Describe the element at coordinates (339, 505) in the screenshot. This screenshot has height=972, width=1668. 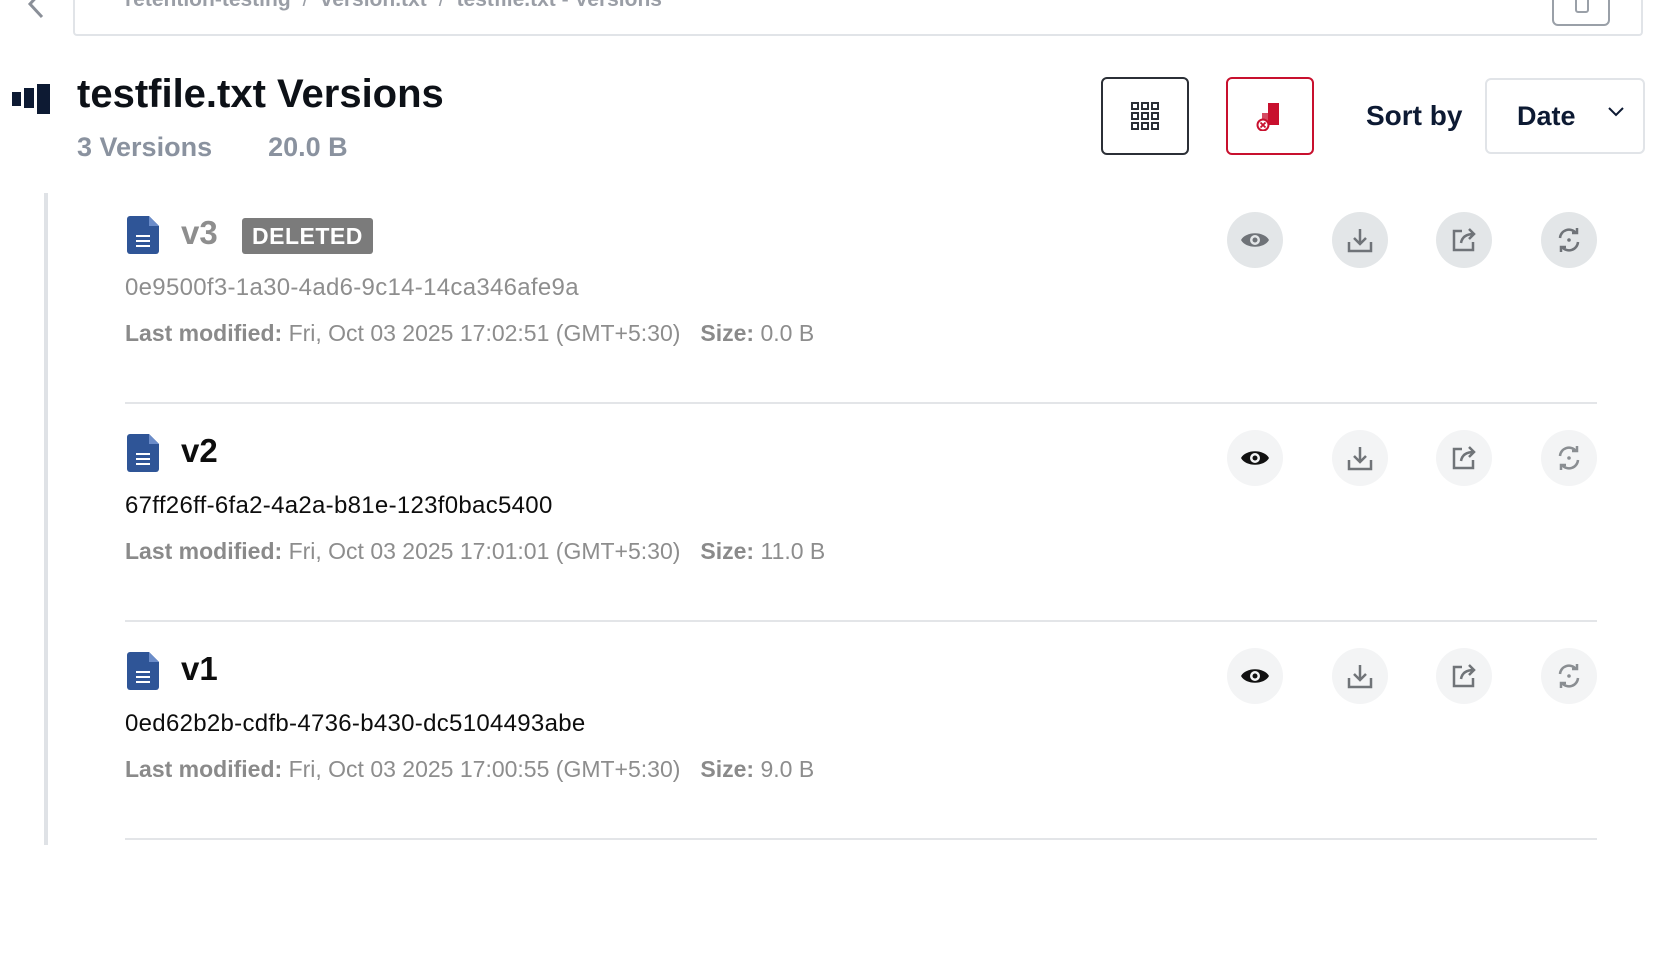
I see `version-id: 67ff26ff-6fa2-4a2a-b81e-123f0bac5400` at that location.